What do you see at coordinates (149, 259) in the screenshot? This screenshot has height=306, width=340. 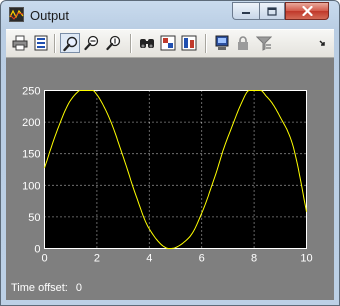 I see `x-tick-label: 4` at bounding box center [149, 259].